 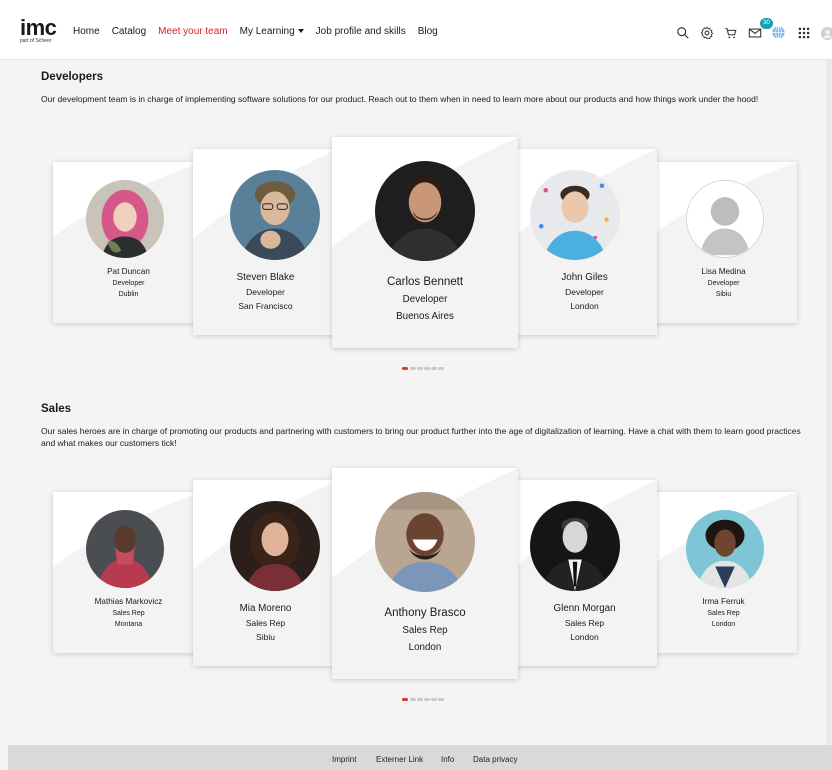 I want to click on gear-icon, so click(x=708, y=34).